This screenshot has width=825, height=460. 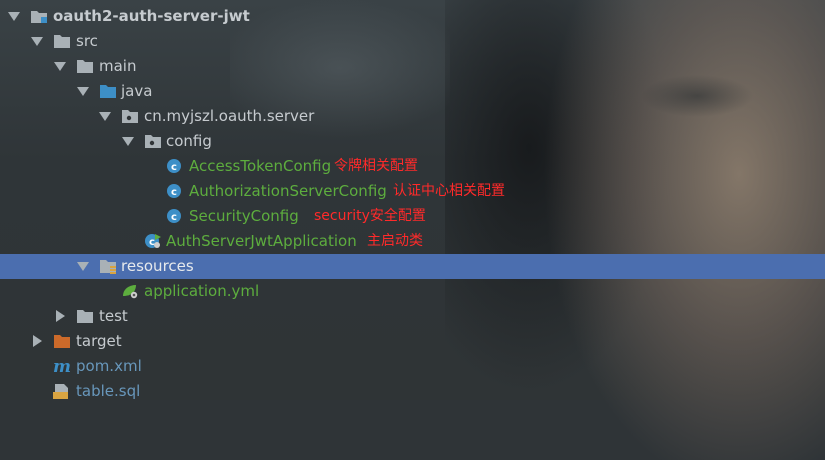 What do you see at coordinates (202, 291) in the screenshot?
I see `file-name: application.yml` at bounding box center [202, 291].